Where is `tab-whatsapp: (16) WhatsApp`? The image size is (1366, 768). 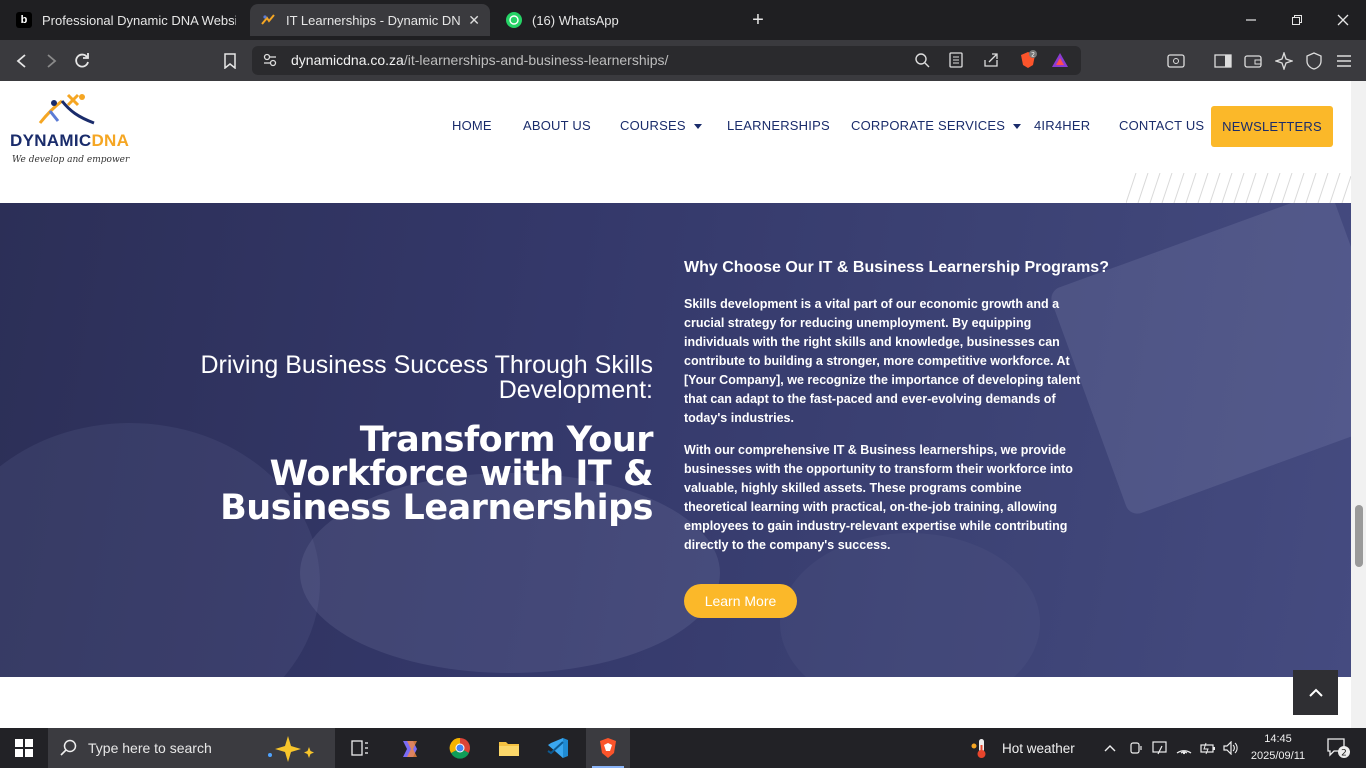
tab-whatsapp: (16) WhatsApp is located at coordinates (616, 20).